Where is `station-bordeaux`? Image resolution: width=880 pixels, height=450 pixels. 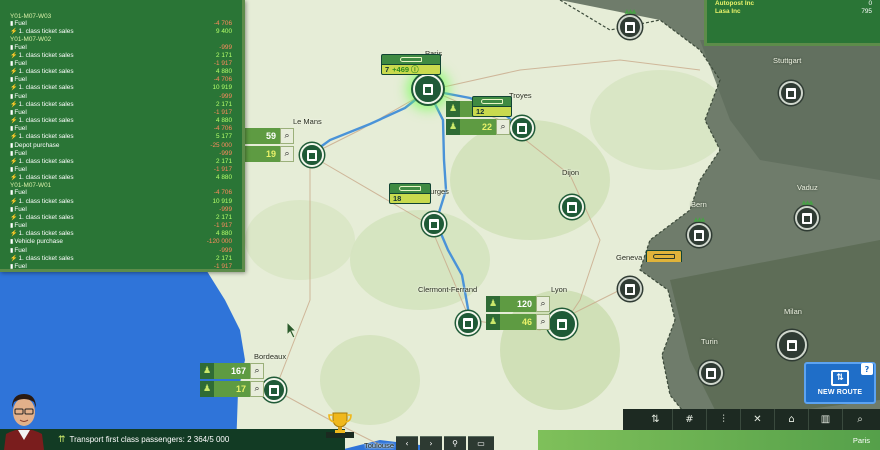 station-bordeaux is located at coordinates (274, 390).